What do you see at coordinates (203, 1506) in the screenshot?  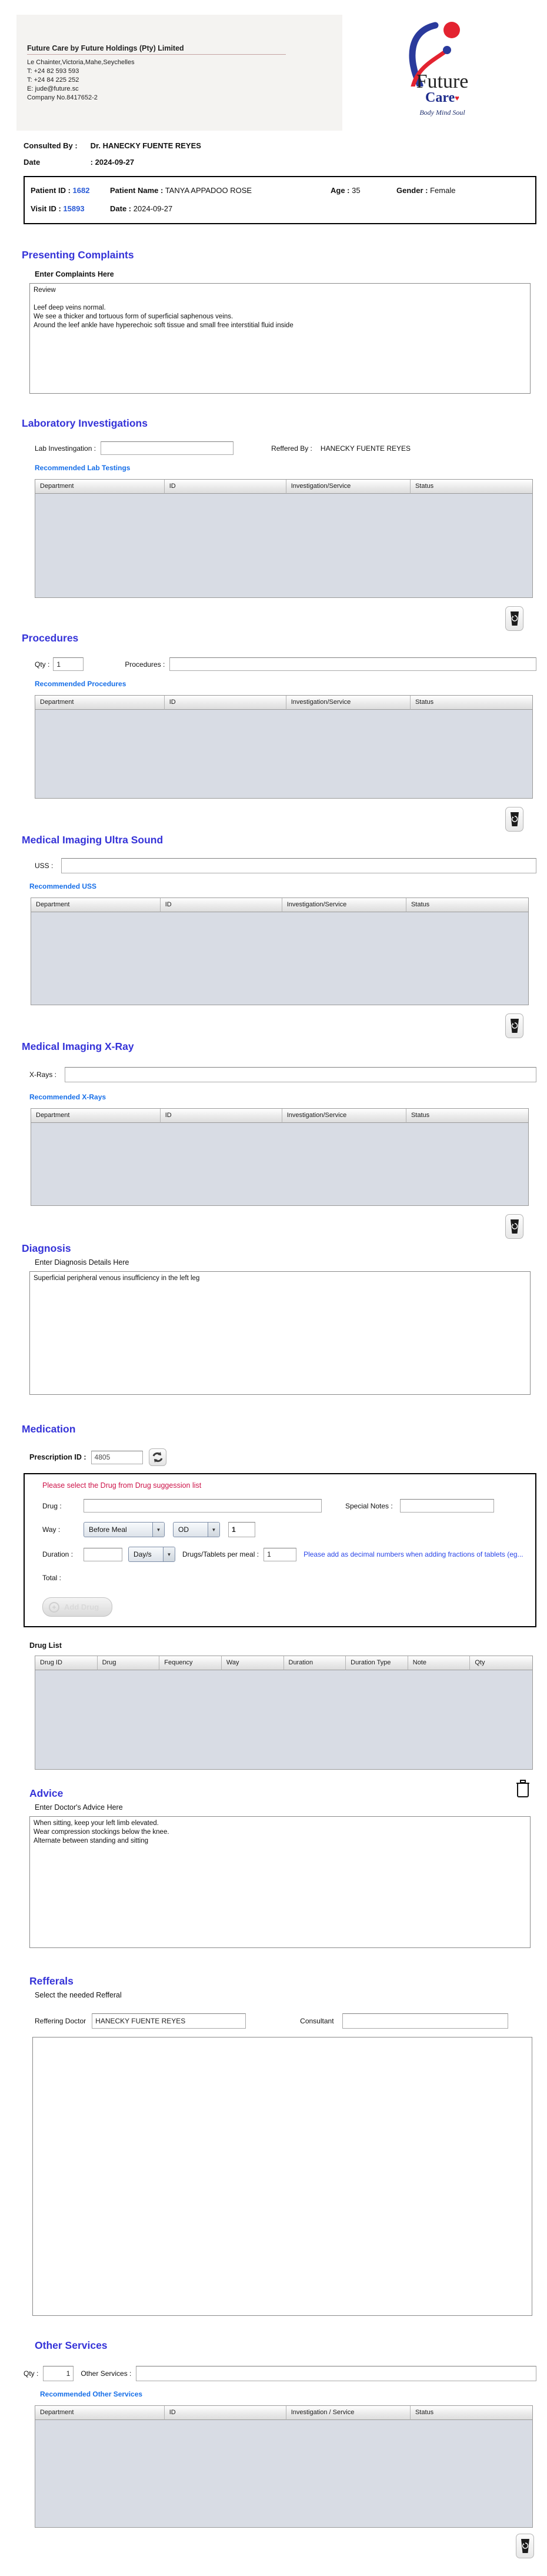 I see `drug-input` at bounding box center [203, 1506].